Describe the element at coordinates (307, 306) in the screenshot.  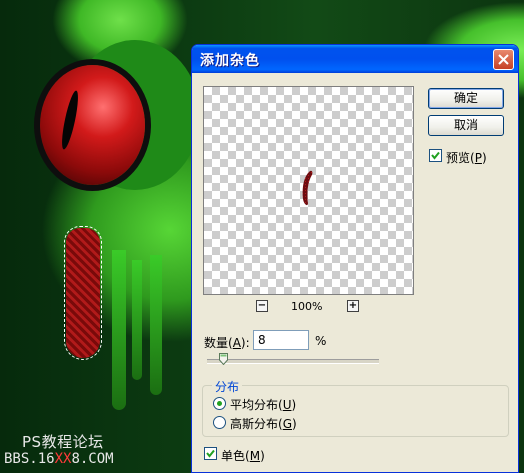
I see `zoom-level: 100%` at that location.